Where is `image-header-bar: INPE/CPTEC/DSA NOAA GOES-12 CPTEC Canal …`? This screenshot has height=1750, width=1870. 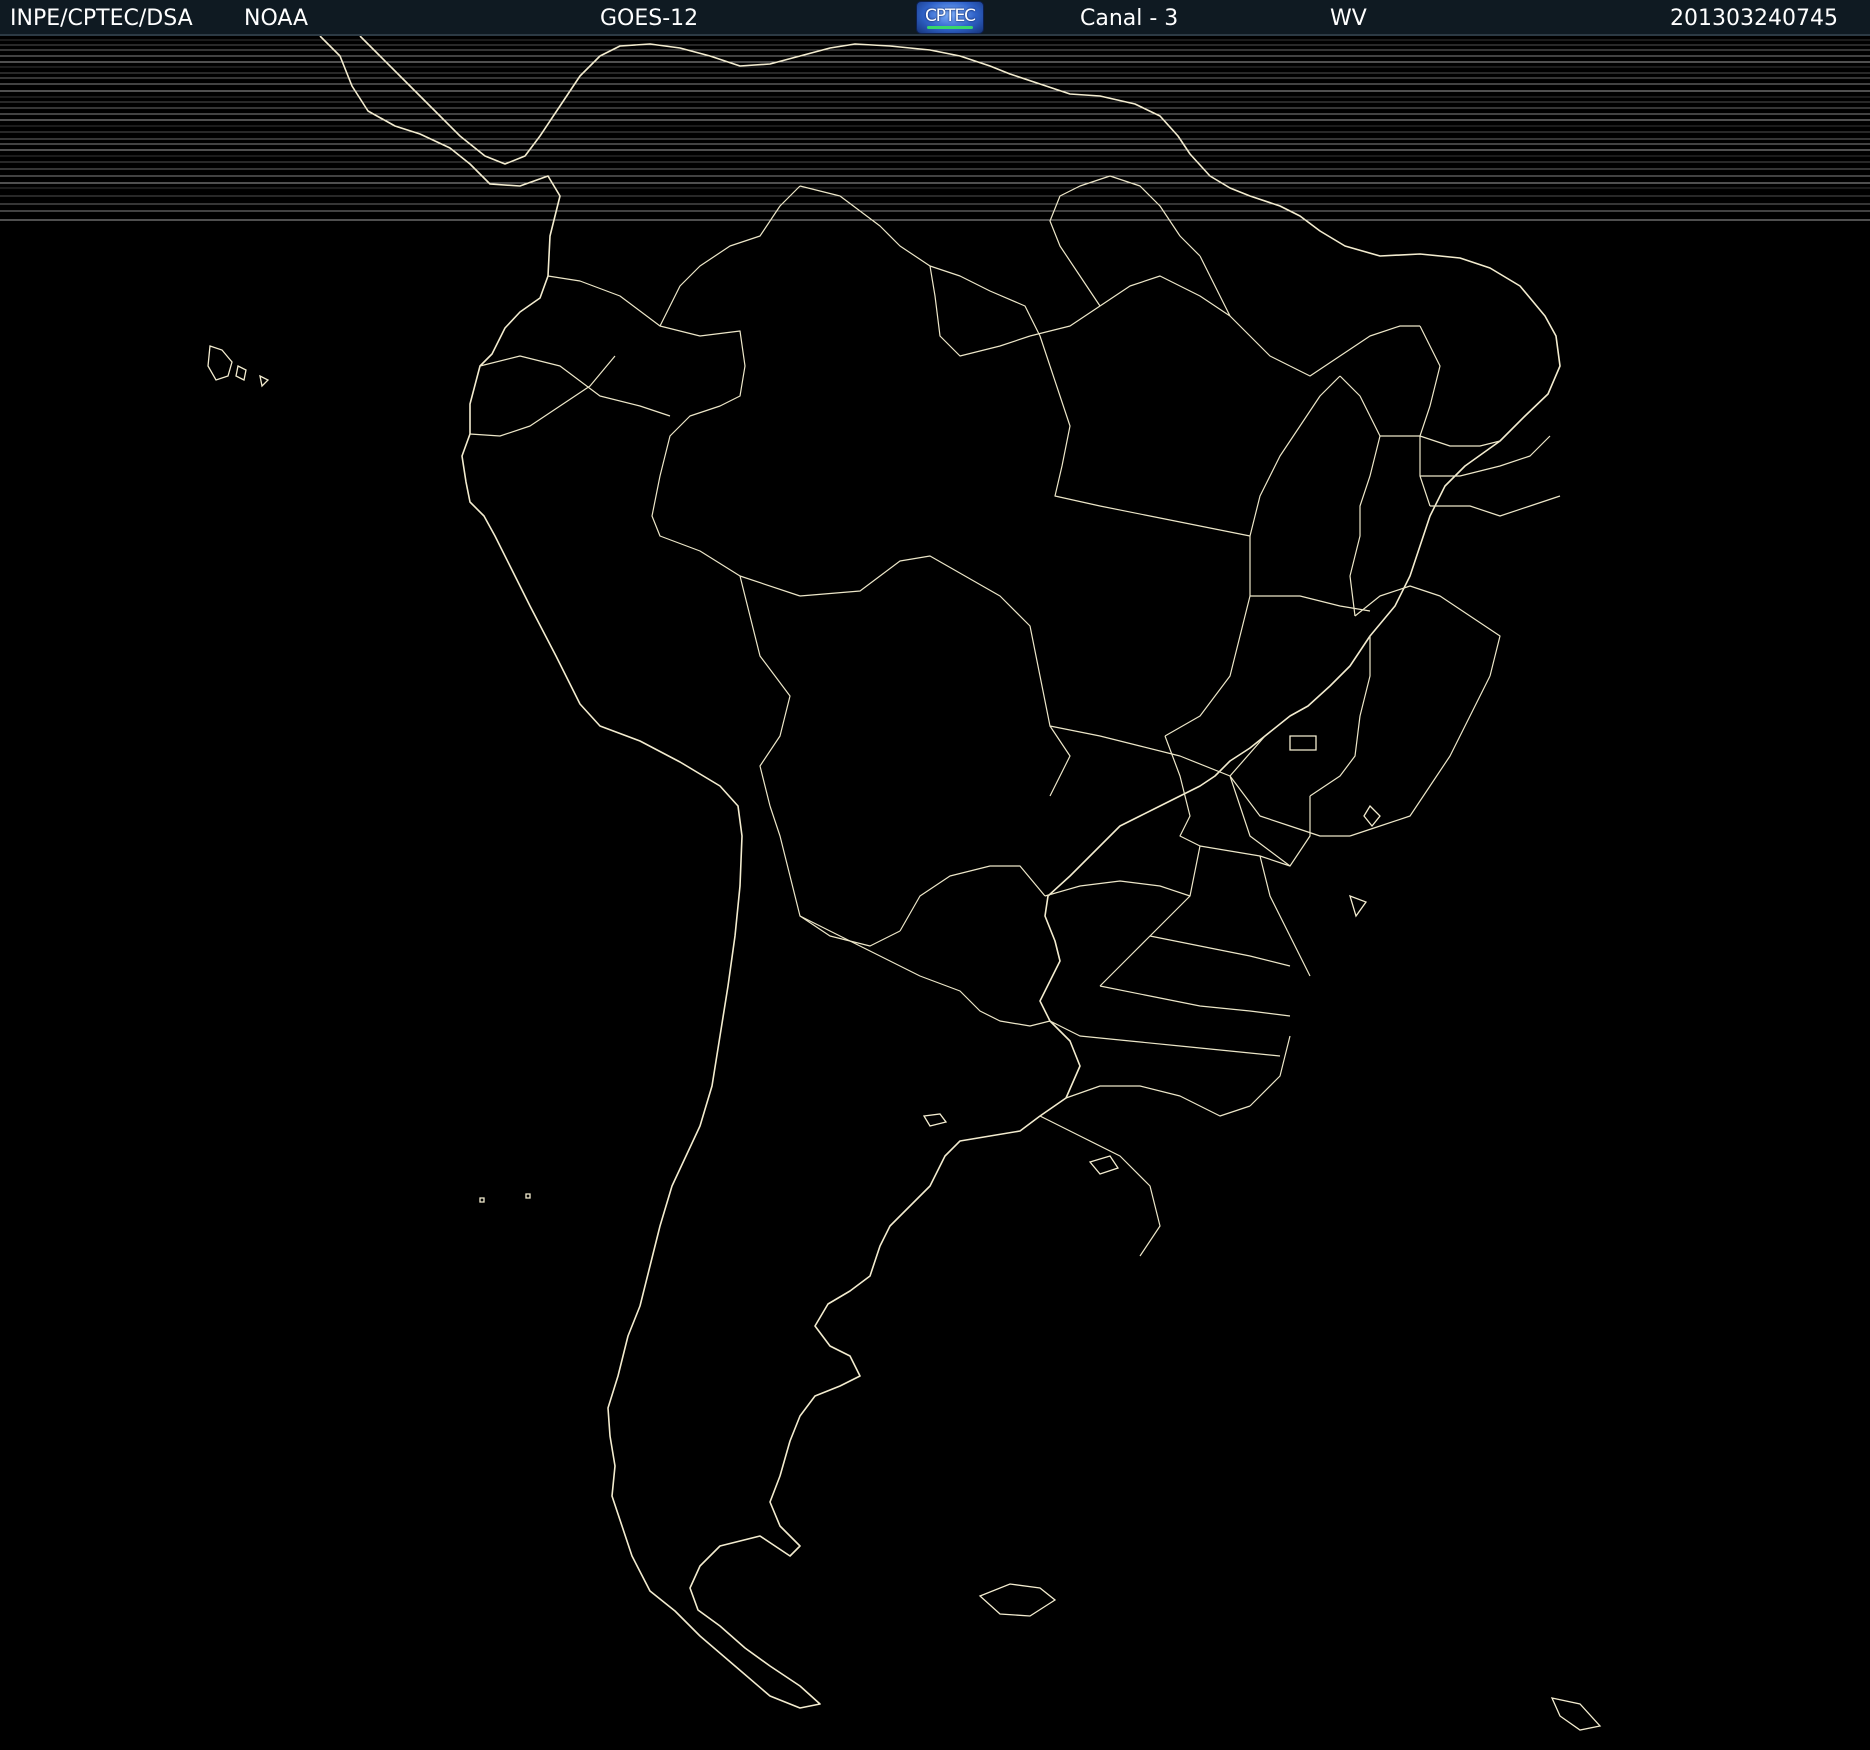
image-header-bar: INPE/CPTEC/DSA NOAA GOES-12 CPTEC Canal … is located at coordinates (935, 18).